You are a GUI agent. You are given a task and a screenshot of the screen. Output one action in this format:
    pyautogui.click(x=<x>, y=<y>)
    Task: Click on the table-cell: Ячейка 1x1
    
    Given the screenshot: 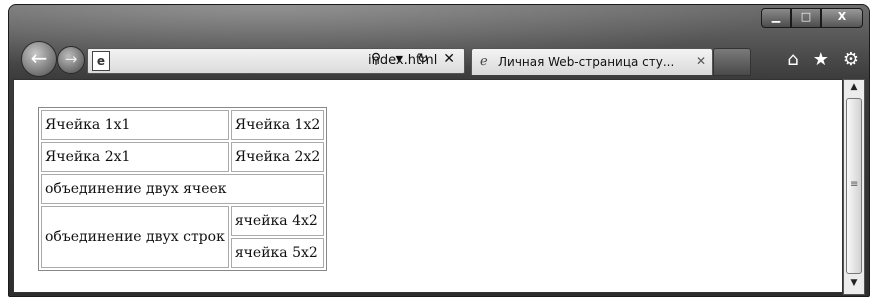 What is the action you would take?
    pyautogui.click(x=135, y=125)
    